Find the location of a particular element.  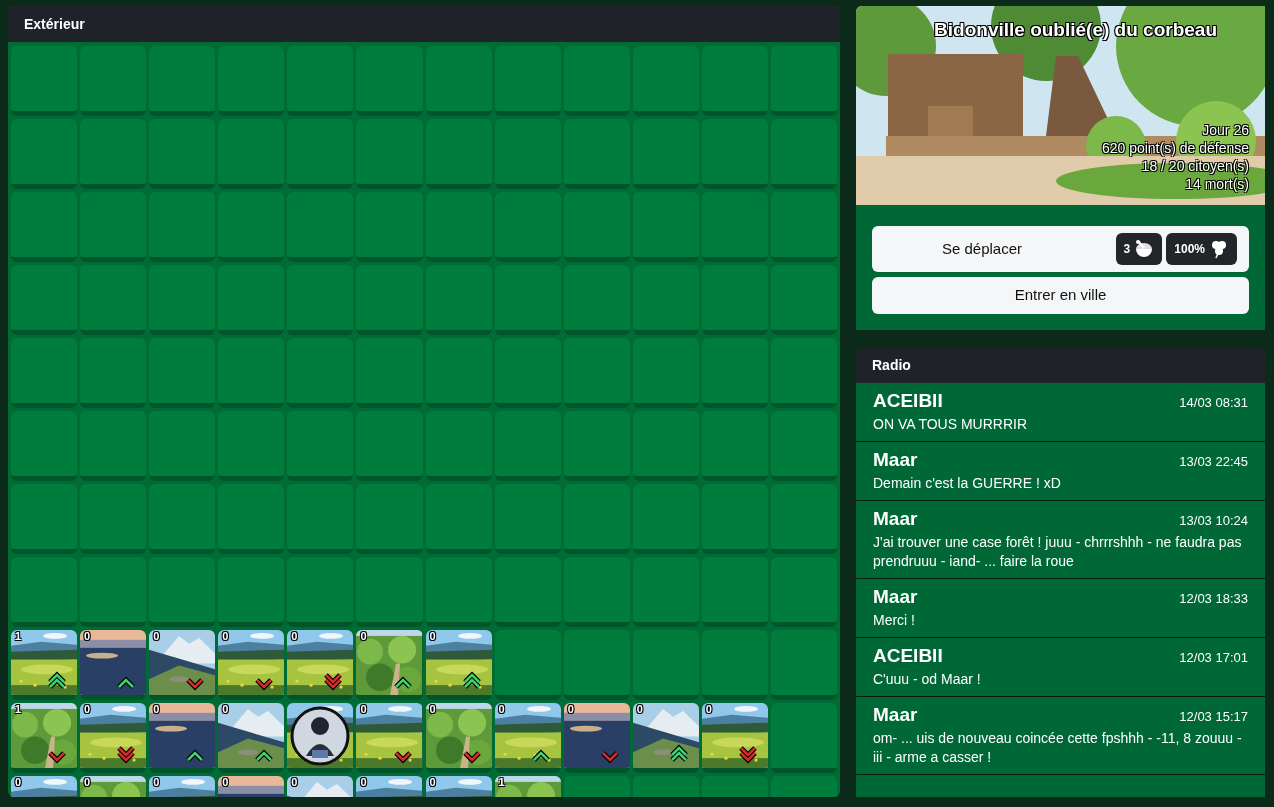

action-button: Entrer en ville is located at coordinates (1060, 295).